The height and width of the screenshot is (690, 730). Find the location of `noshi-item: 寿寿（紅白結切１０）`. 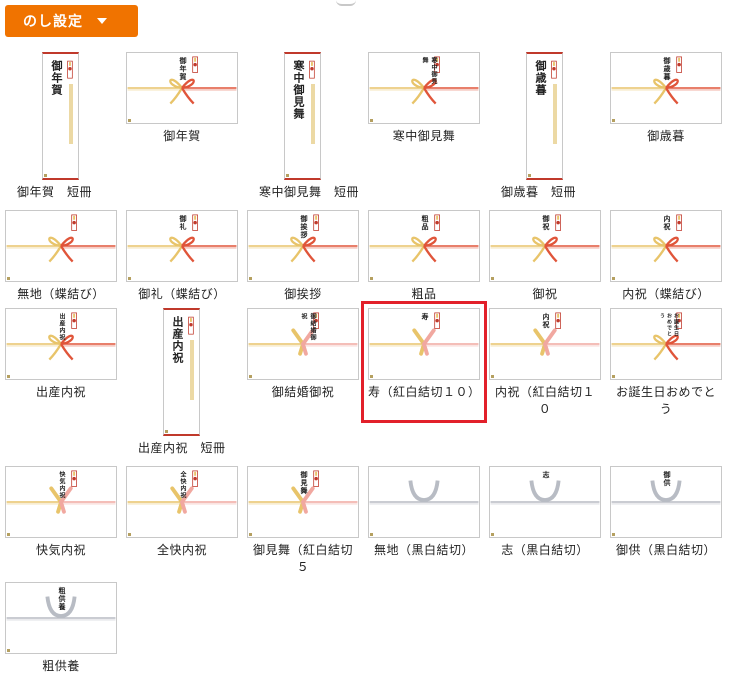

noshi-item: 寿寿（紅白結切１０） is located at coordinates (424, 362).